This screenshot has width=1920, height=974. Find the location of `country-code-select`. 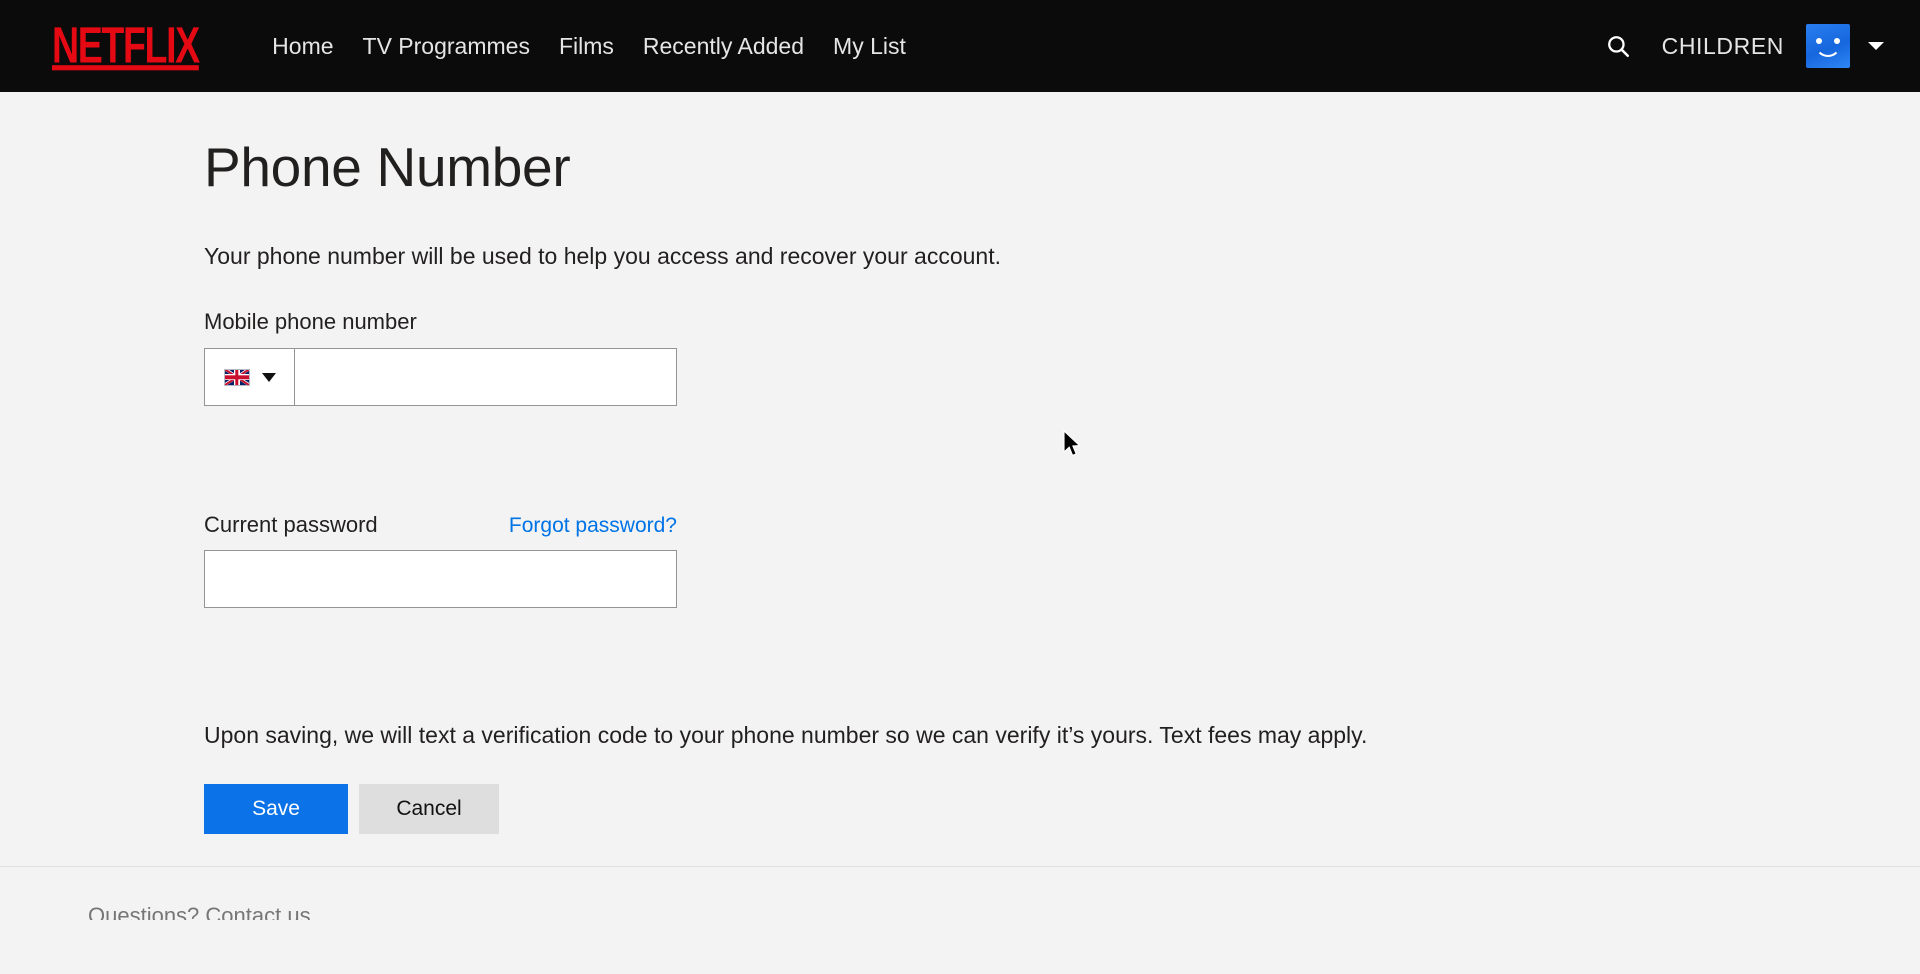

country-code-select is located at coordinates (249, 377).